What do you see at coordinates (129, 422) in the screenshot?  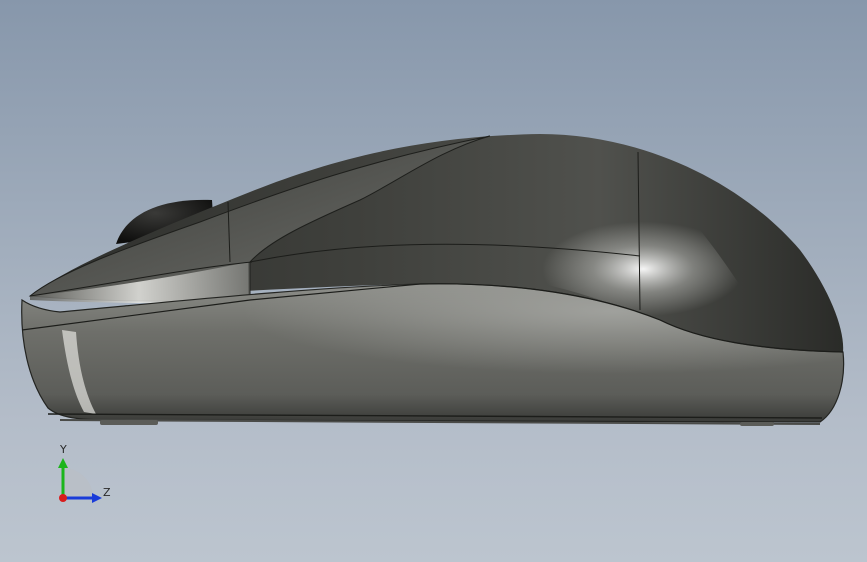 I see `mouse-foot-front` at bounding box center [129, 422].